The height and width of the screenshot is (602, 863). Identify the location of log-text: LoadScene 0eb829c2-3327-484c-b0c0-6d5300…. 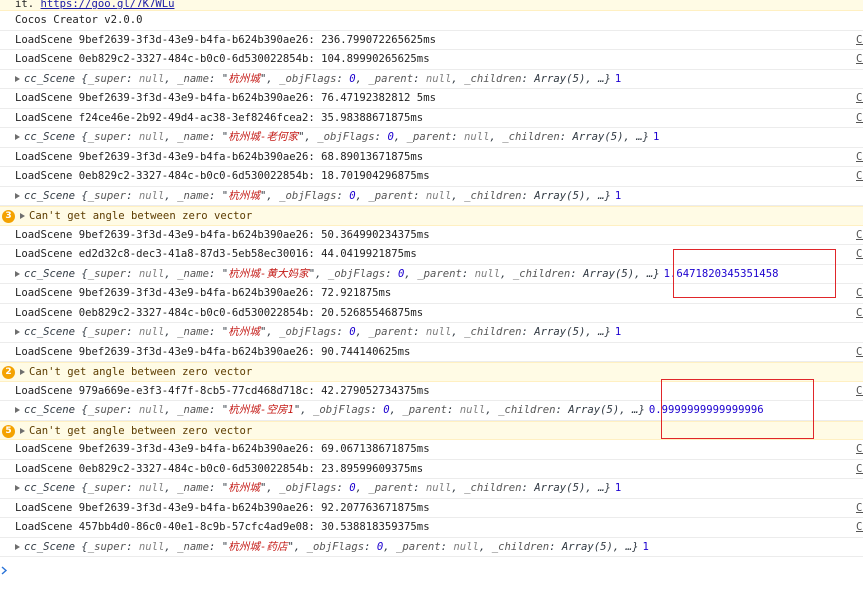
(222, 176).